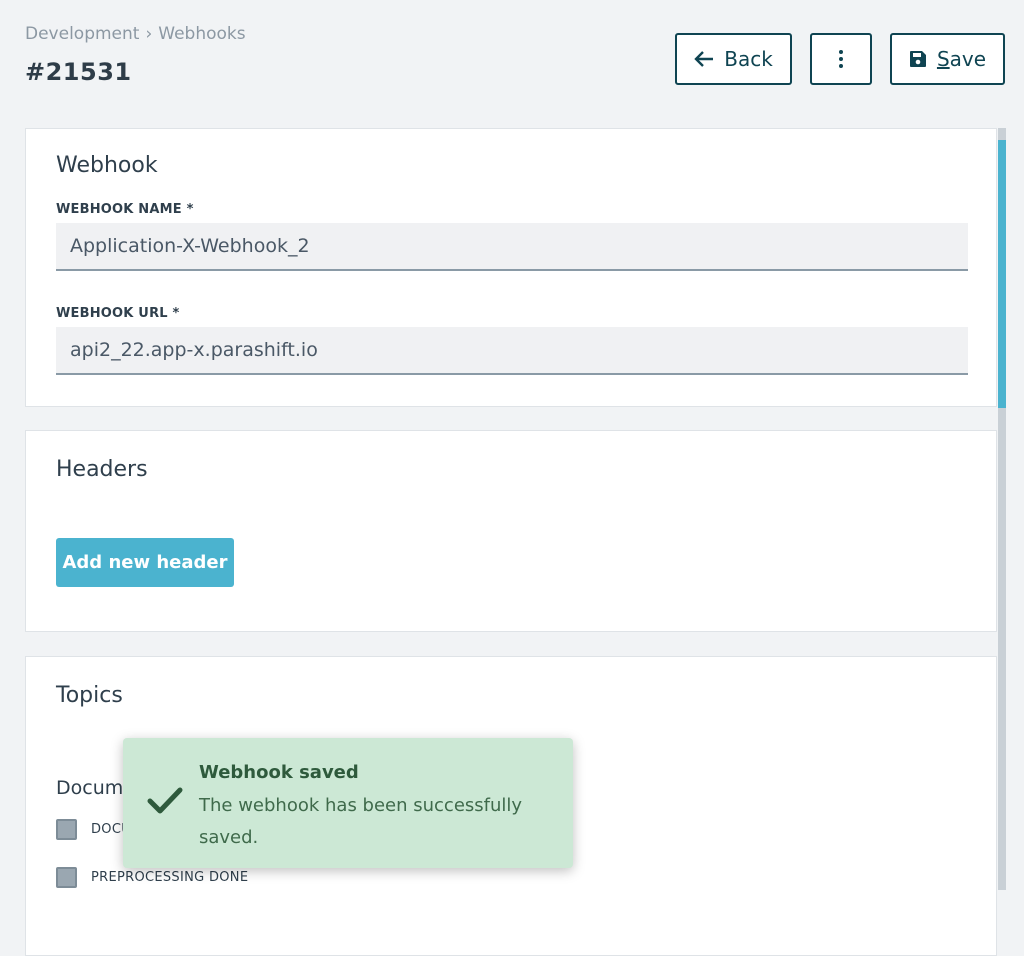 The image size is (1024, 956). Describe the element at coordinates (165, 800) in the screenshot. I see `checkmark-icon` at that location.